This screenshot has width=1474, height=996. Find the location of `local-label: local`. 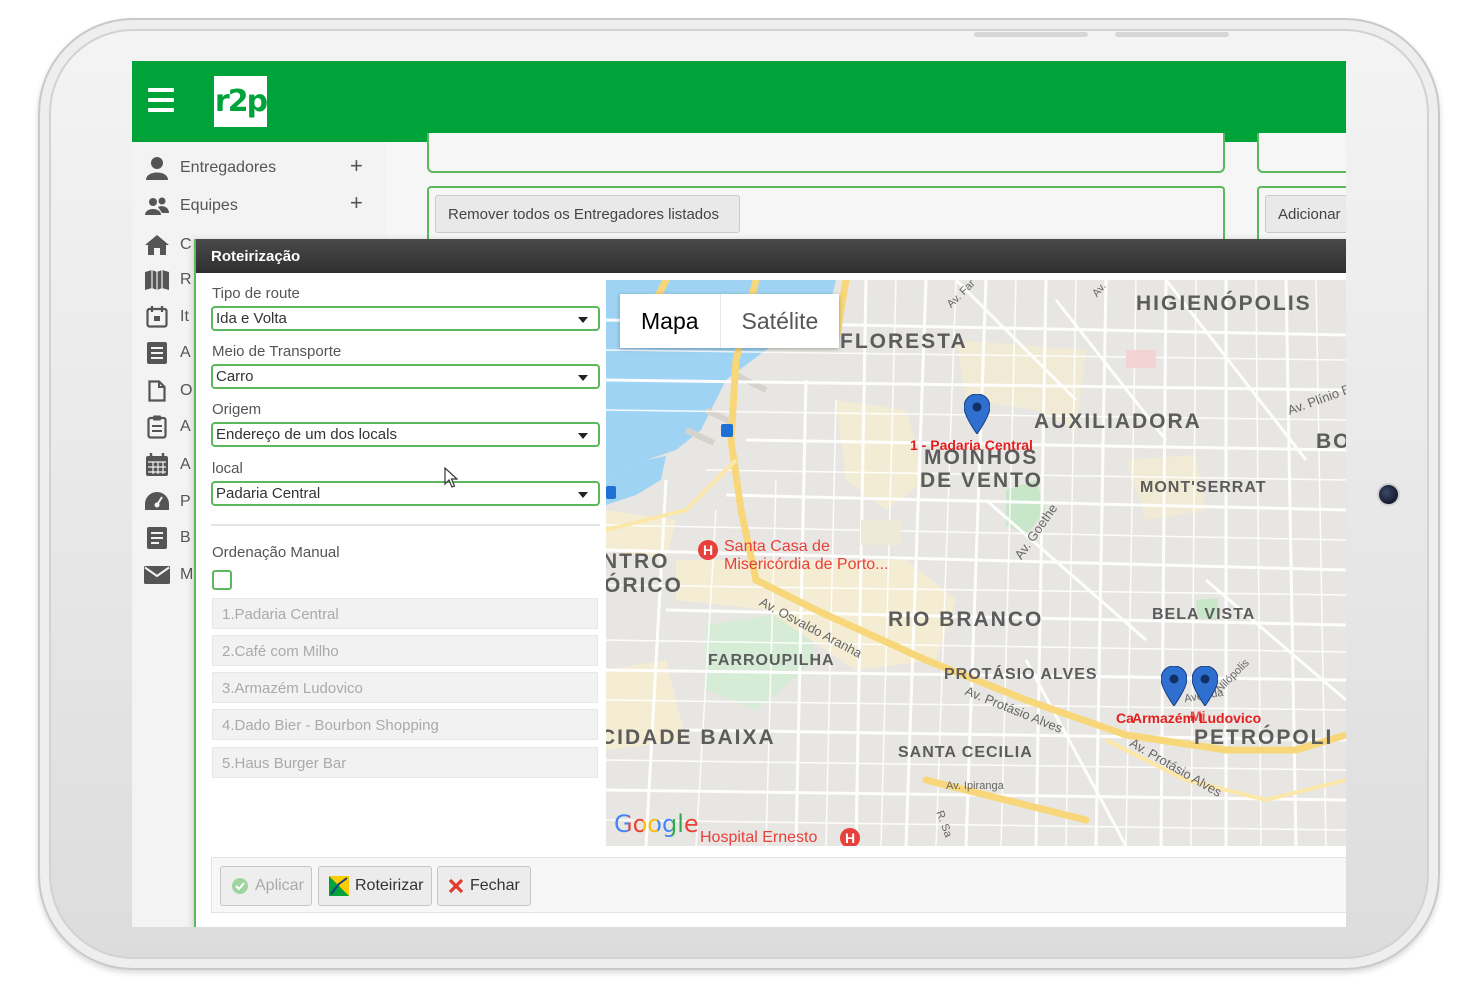

local-label: local is located at coordinates (227, 468).